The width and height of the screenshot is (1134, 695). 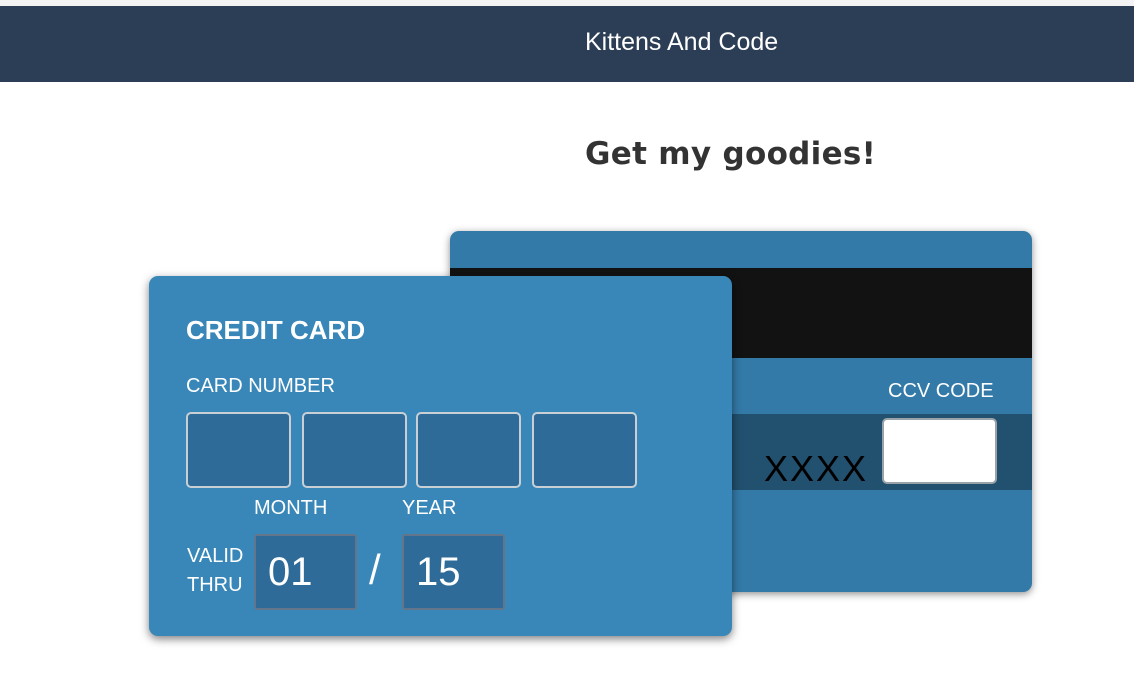 What do you see at coordinates (567, 44) in the screenshot?
I see `navbar: Kittens And Code` at bounding box center [567, 44].